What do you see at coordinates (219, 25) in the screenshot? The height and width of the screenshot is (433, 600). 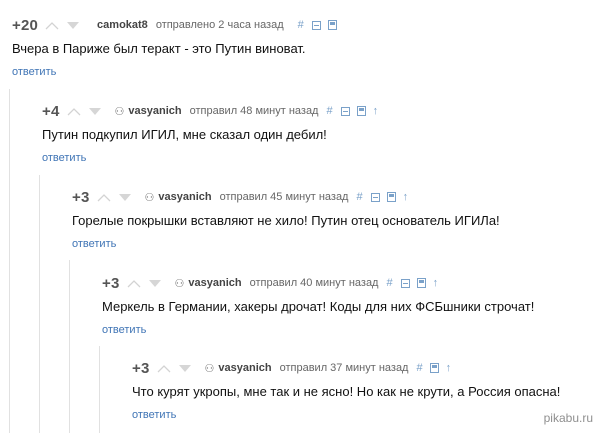 I see `comment-time: отправлено 2 часа назад` at bounding box center [219, 25].